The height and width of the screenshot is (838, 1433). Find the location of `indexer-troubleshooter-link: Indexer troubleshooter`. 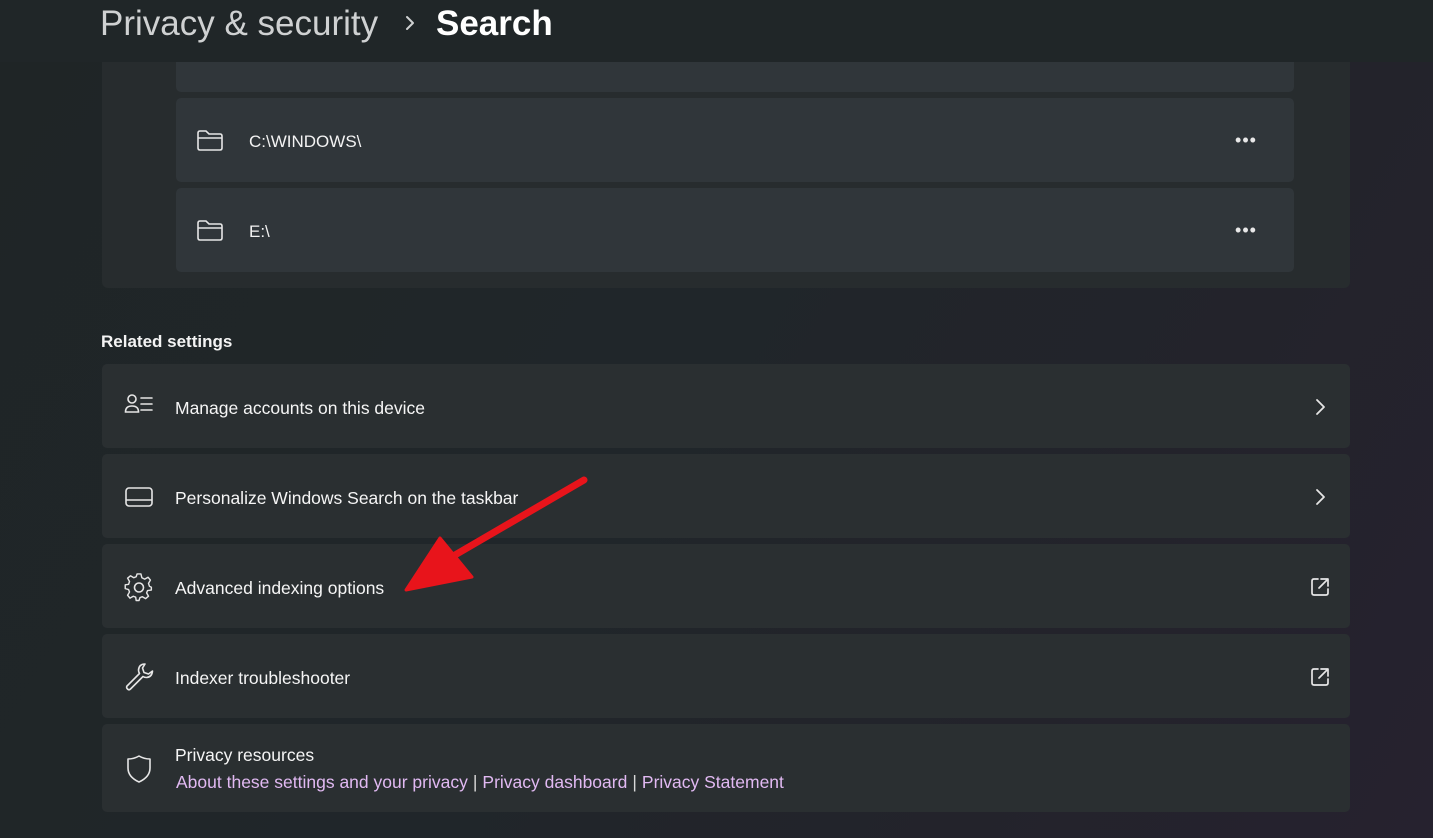

indexer-troubleshooter-link: Indexer troubleshooter is located at coordinates (726, 676).